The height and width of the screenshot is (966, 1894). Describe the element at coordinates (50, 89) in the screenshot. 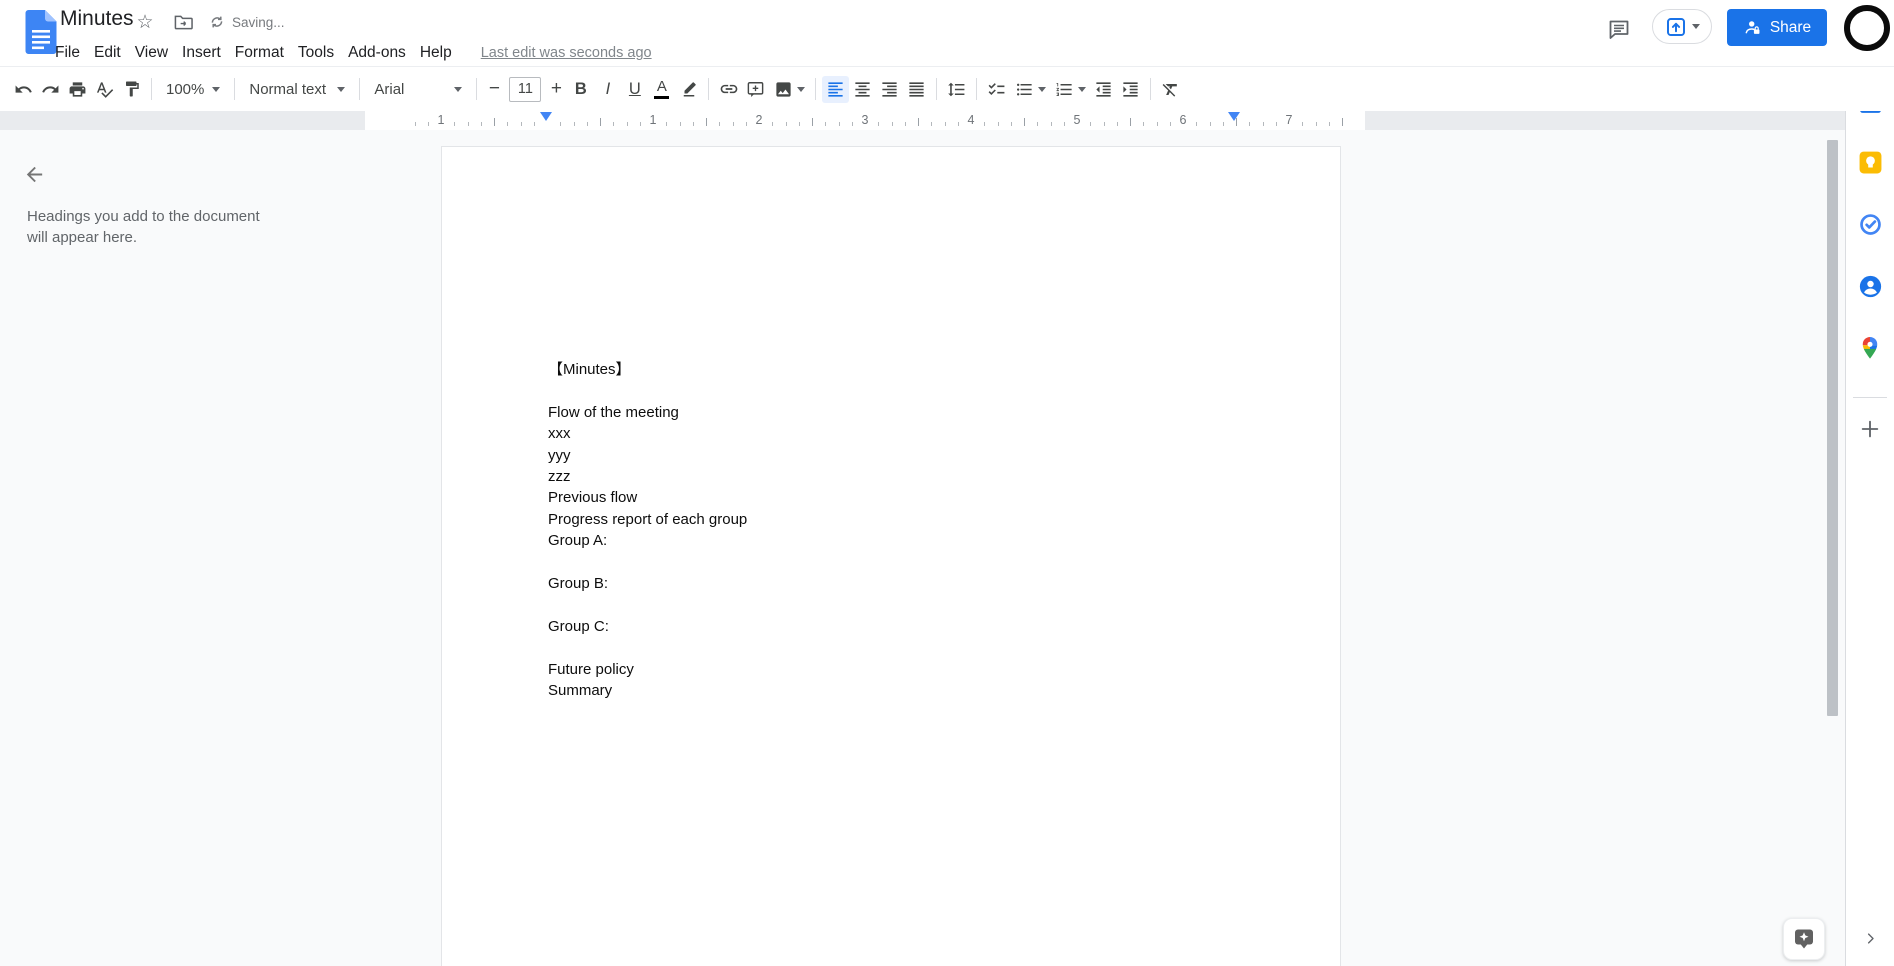

I see `redo-button` at that location.